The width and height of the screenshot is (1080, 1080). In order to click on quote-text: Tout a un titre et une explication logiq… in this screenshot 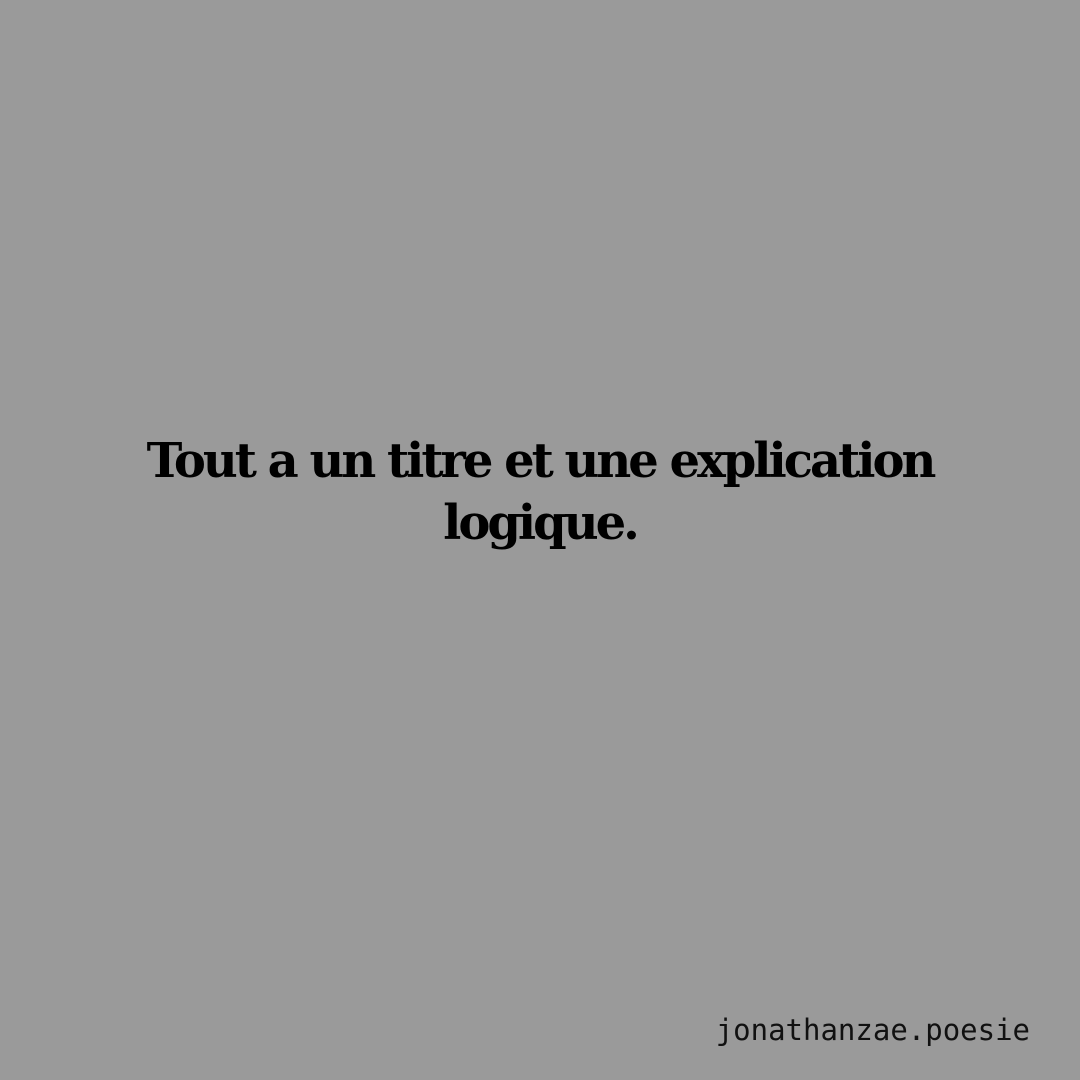, I will do `click(540, 492)`.